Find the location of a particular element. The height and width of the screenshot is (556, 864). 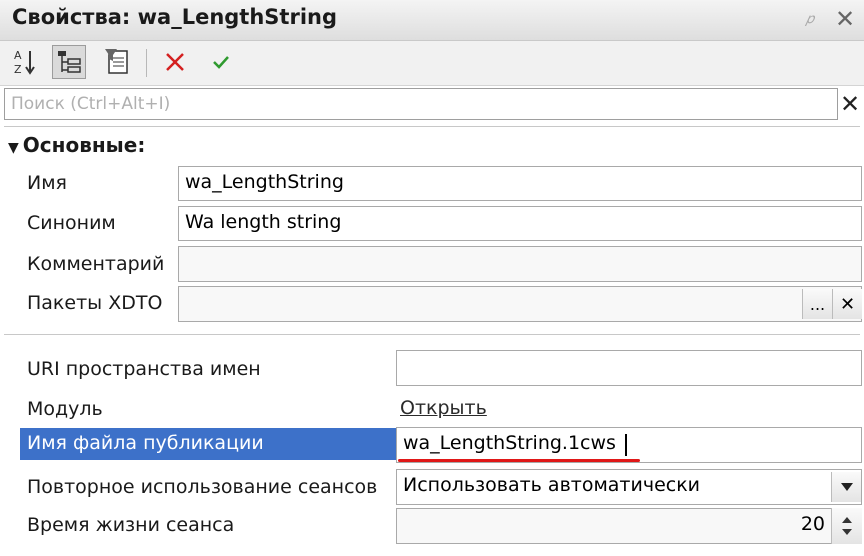

svg-text: Z is located at coordinates (18, 69).